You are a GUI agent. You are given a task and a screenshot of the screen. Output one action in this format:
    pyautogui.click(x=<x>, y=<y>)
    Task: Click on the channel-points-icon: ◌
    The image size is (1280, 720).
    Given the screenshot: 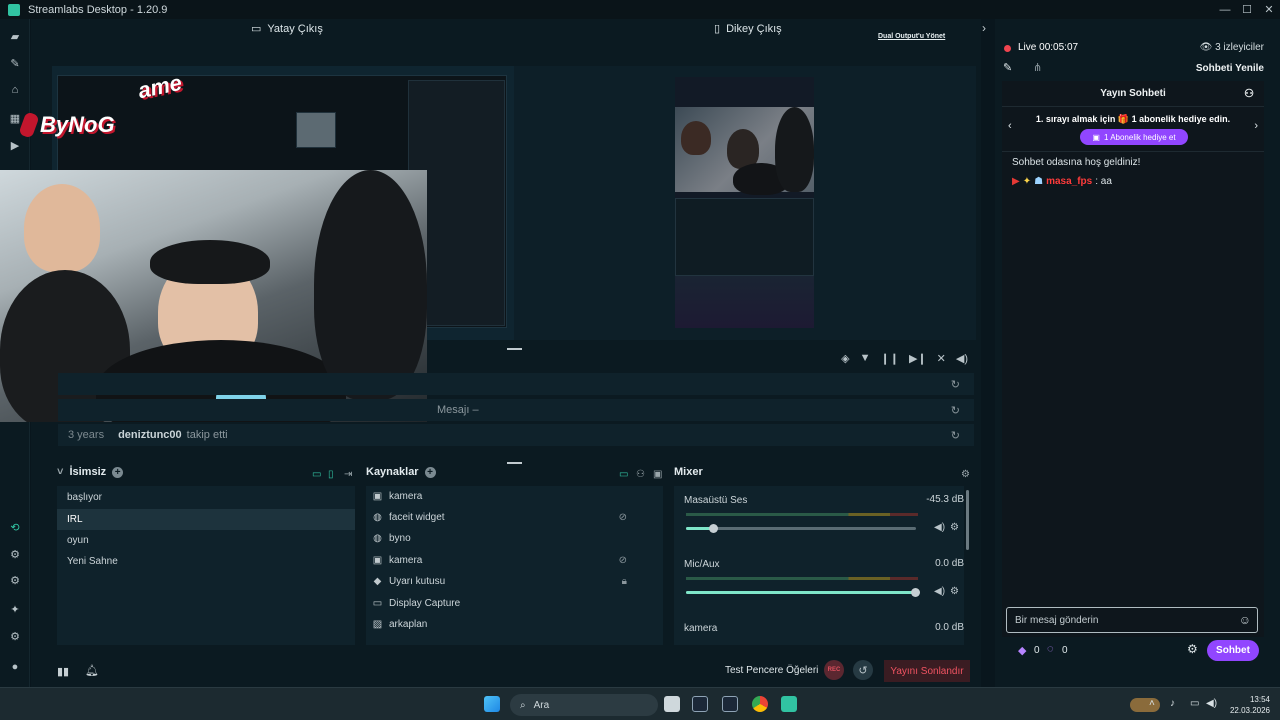 What is the action you would take?
    pyautogui.click(x=1050, y=649)
    